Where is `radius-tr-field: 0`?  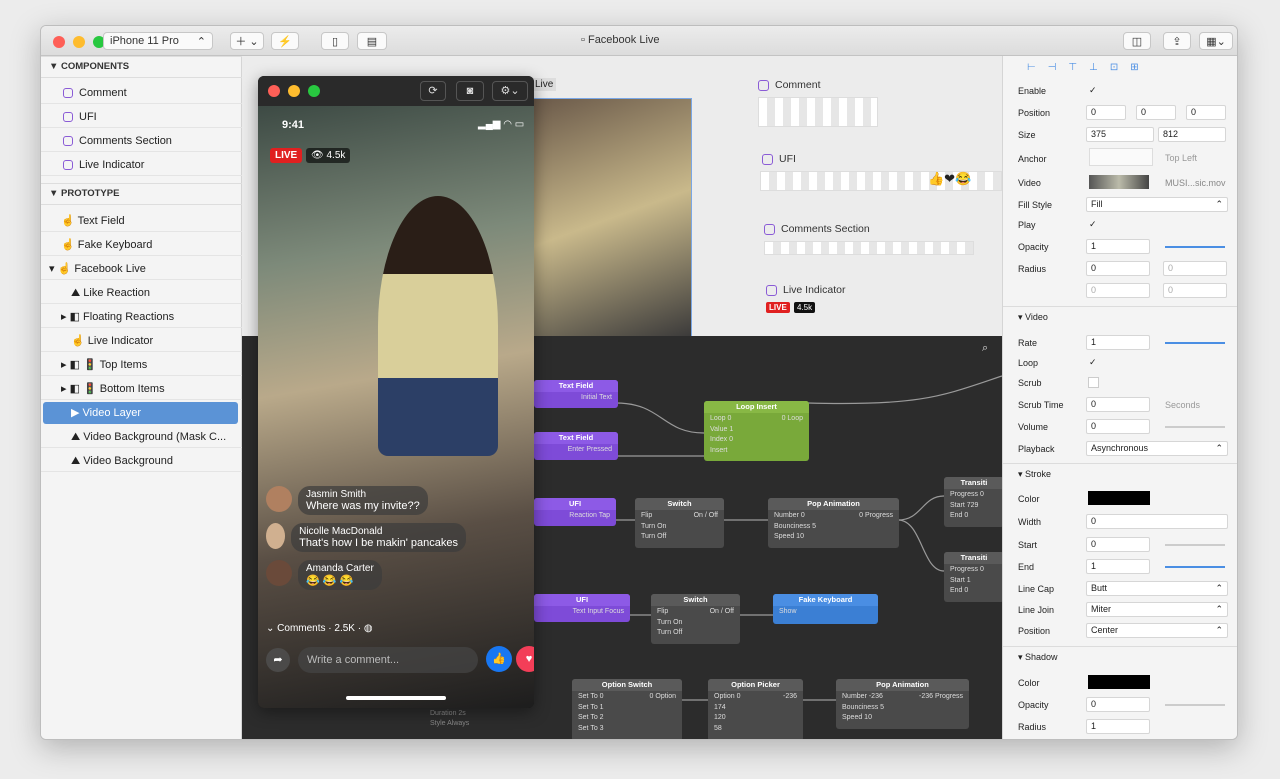
radius-tr-field: 0 is located at coordinates (1195, 268).